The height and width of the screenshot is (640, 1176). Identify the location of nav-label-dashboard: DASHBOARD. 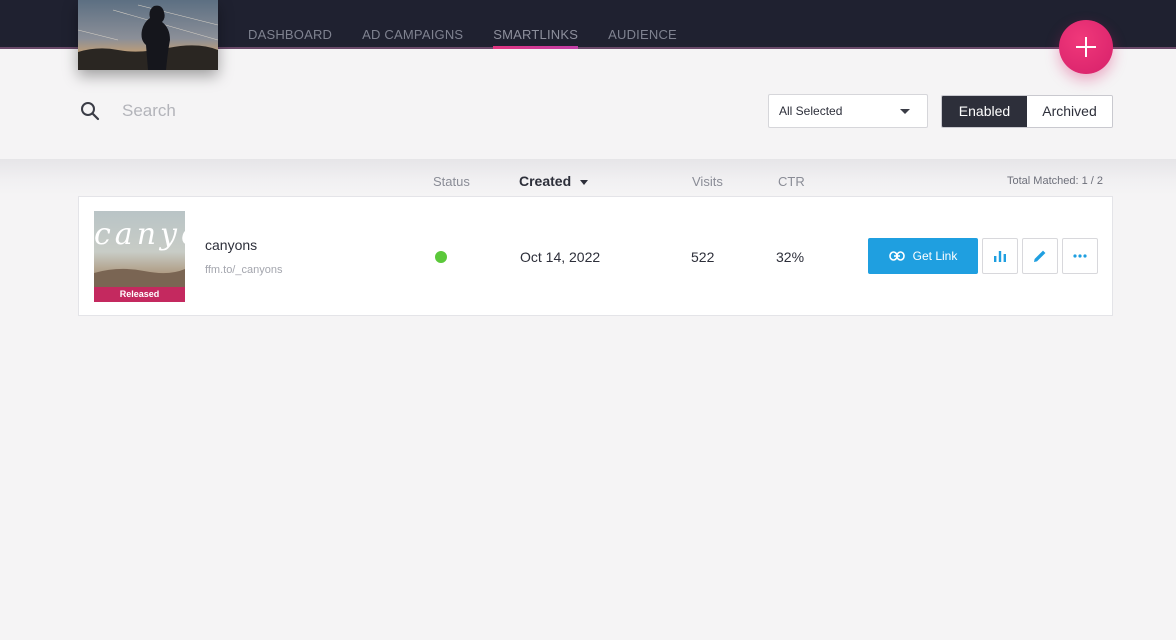
(290, 34).